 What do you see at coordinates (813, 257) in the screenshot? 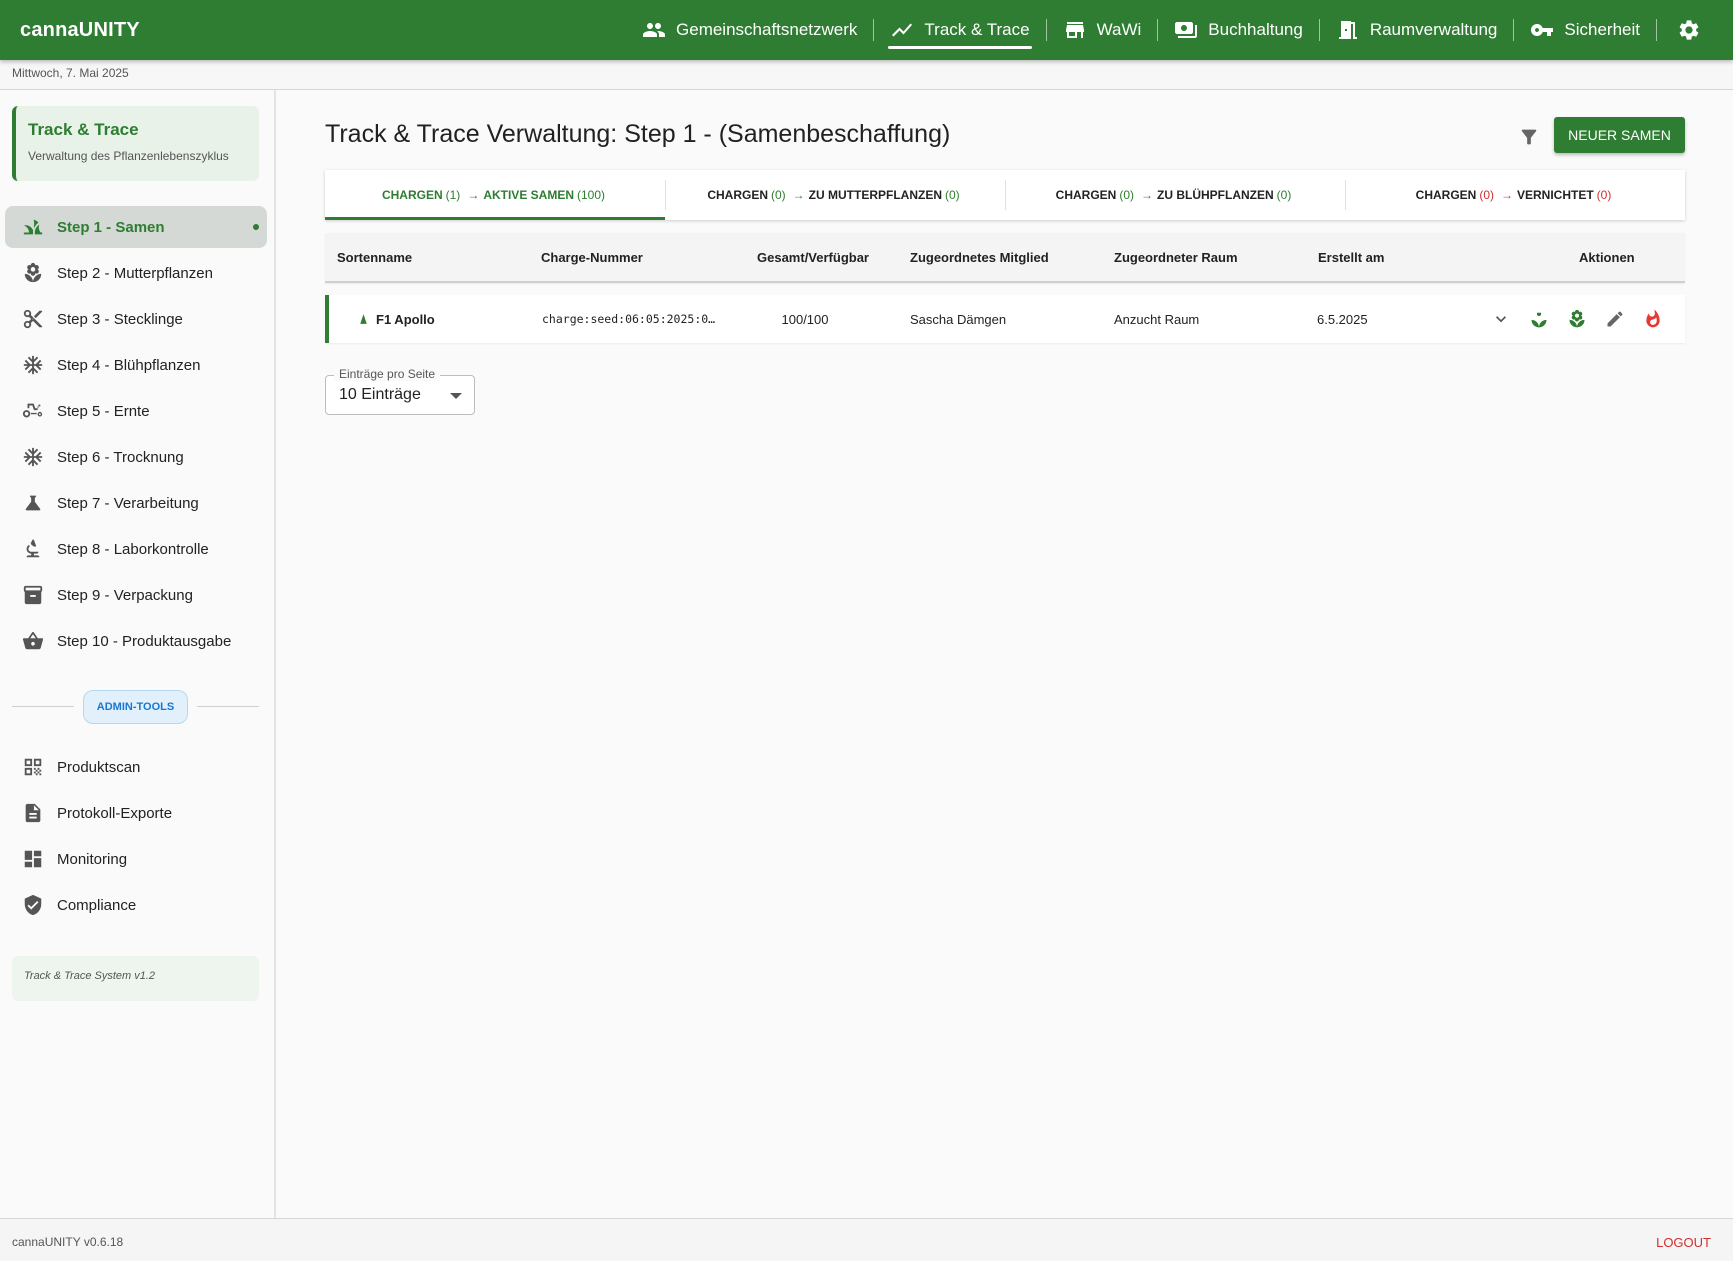
I see `column-header: Gesamt/Verfügbar` at bounding box center [813, 257].